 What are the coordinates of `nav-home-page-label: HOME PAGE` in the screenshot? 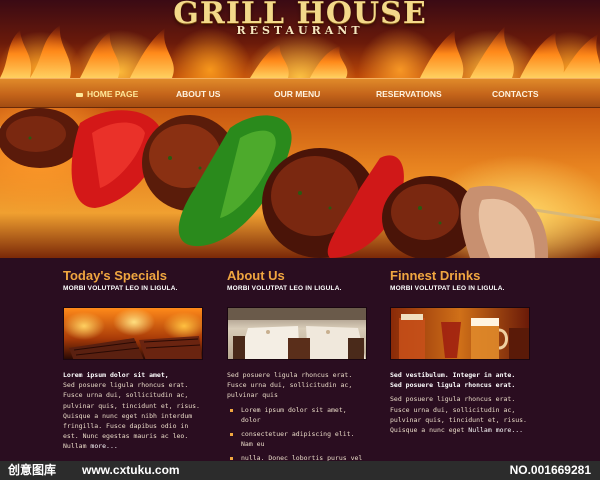 It's located at (113, 94).